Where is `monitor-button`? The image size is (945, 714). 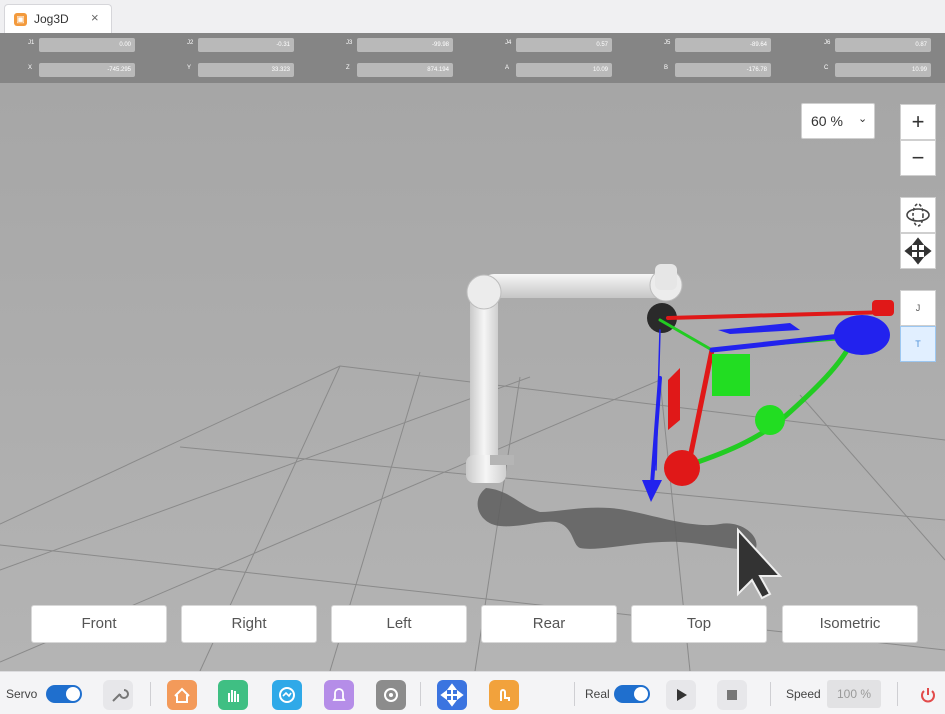 monitor-button is located at coordinates (287, 695).